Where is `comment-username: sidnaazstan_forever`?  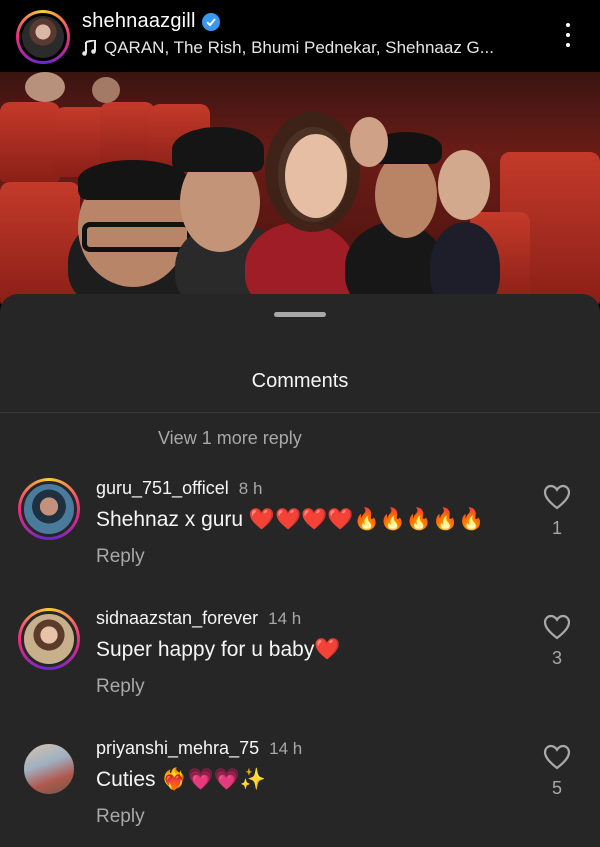 comment-username: sidnaazstan_forever is located at coordinates (177, 618).